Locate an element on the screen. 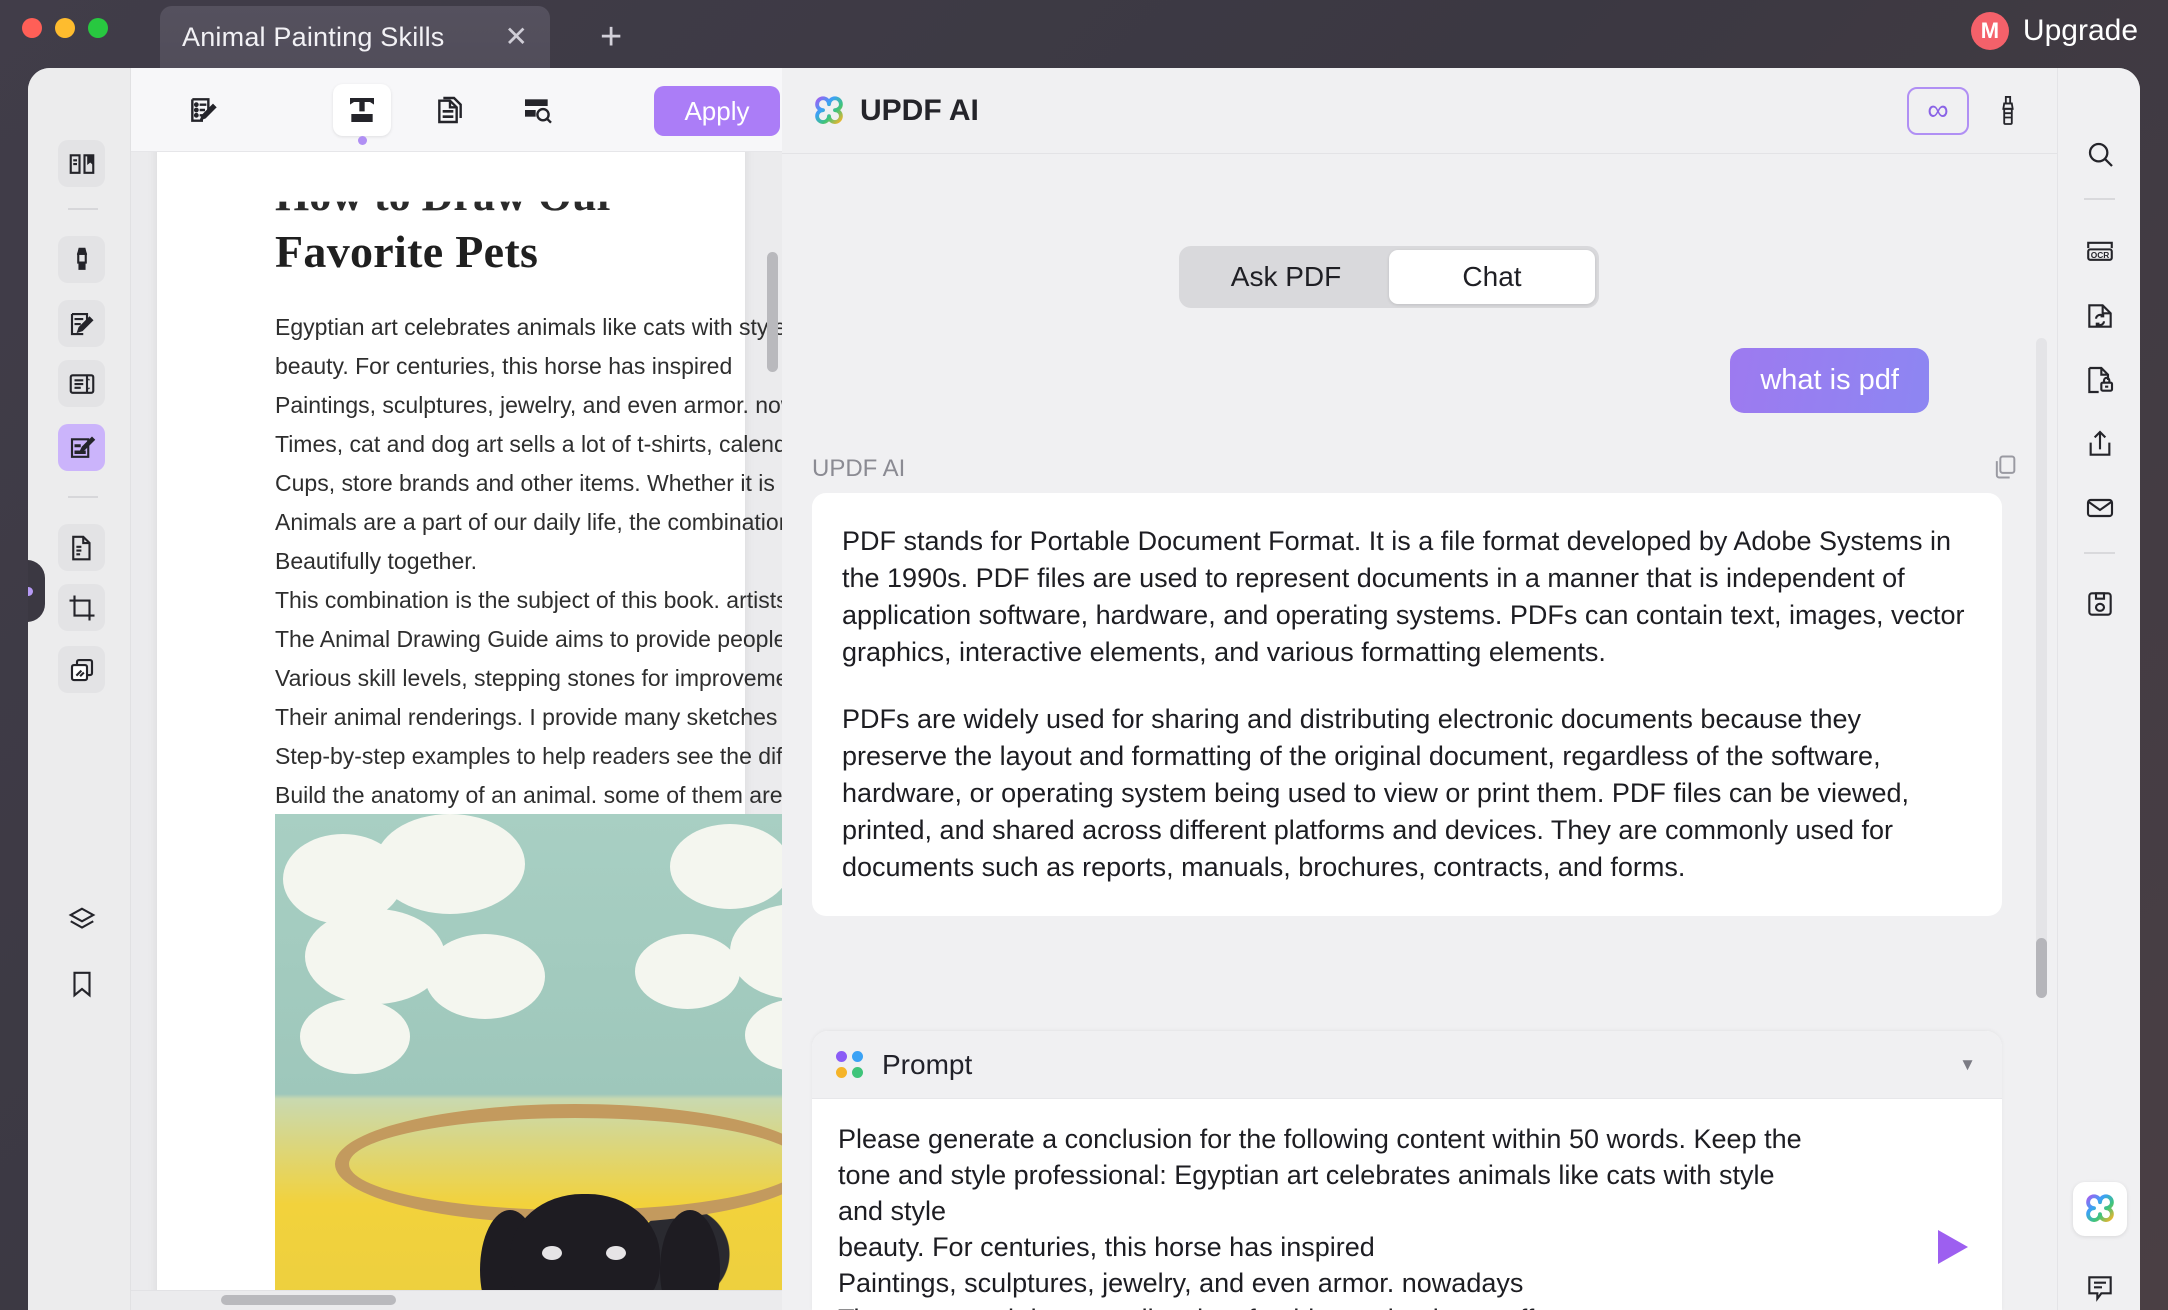 The width and height of the screenshot is (2168, 1310). copy-icon is located at coordinates (2005, 467).